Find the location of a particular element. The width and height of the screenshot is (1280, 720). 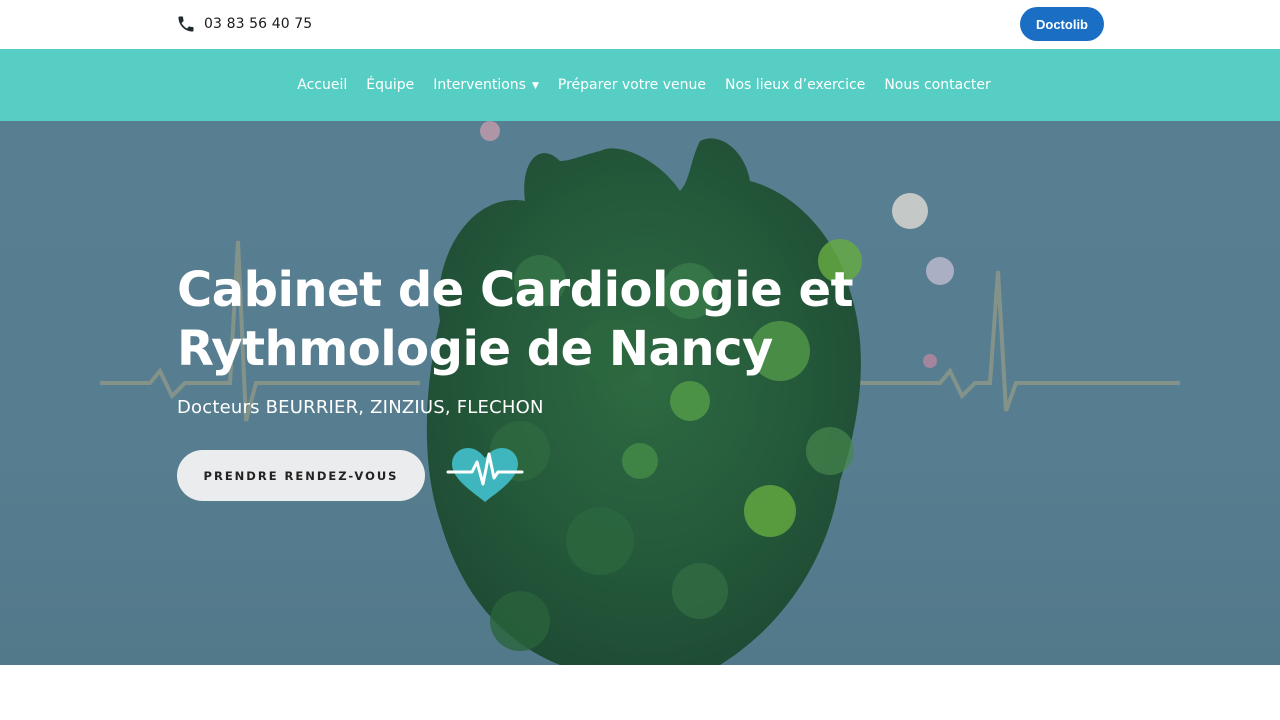

nav-item-label: Équipe is located at coordinates (390, 85).